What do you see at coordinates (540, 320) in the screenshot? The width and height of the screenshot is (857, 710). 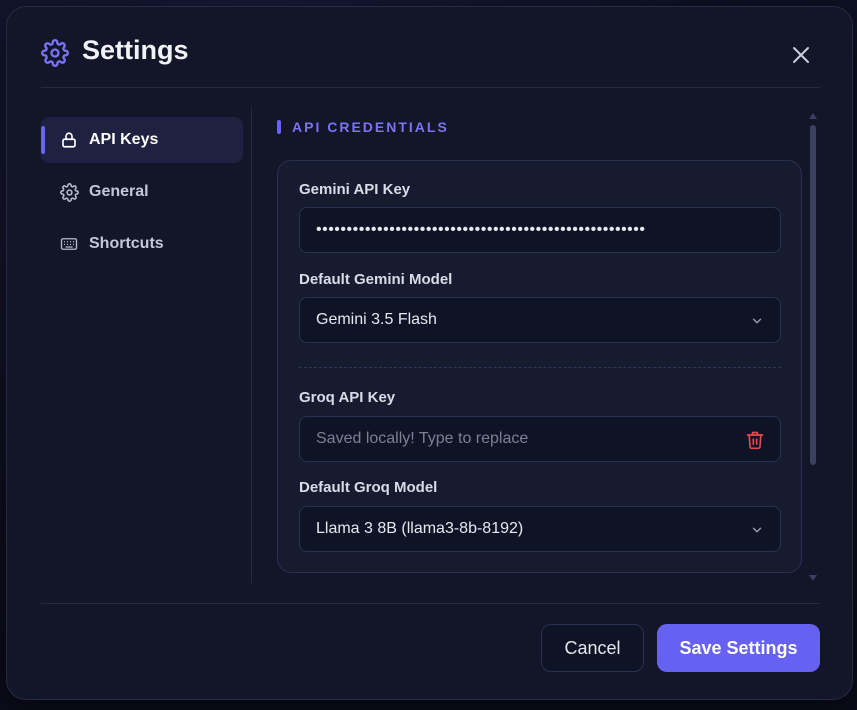 I see `gemini-model-select: Gemini 3.5 Flash` at bounding box center [540, 320].